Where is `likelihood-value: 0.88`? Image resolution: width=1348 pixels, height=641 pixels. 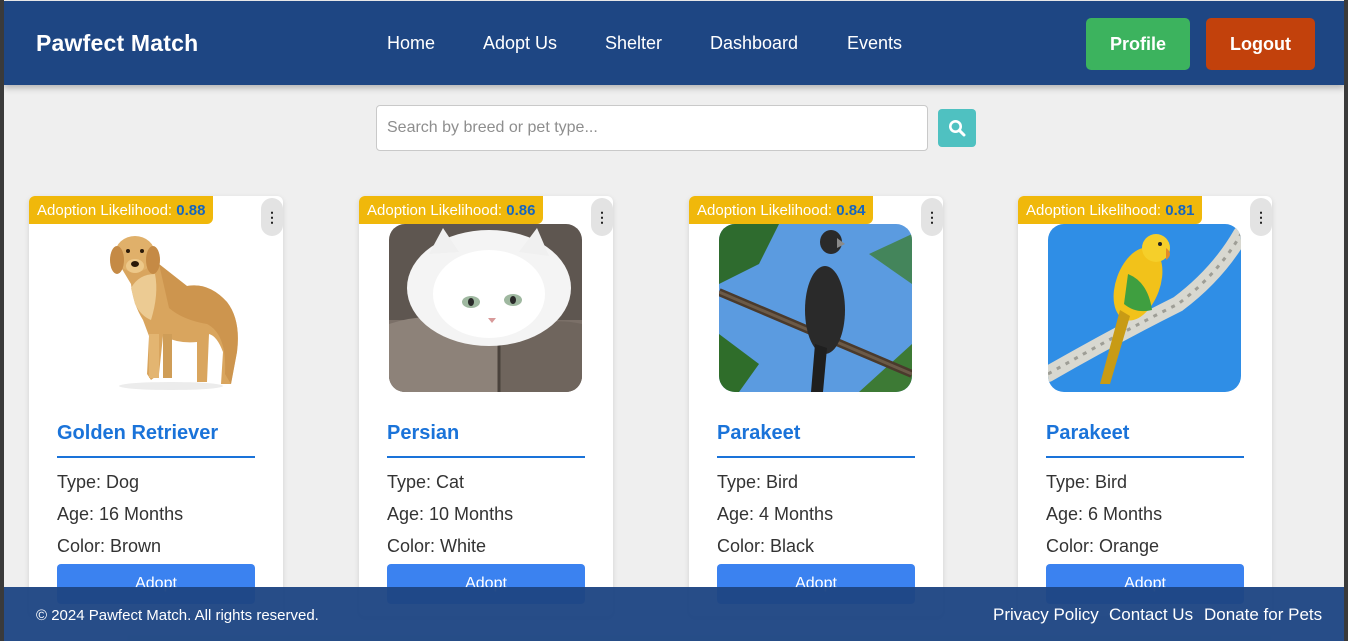 likelihood-value: 0.88 is located at coordinates (191, 210).